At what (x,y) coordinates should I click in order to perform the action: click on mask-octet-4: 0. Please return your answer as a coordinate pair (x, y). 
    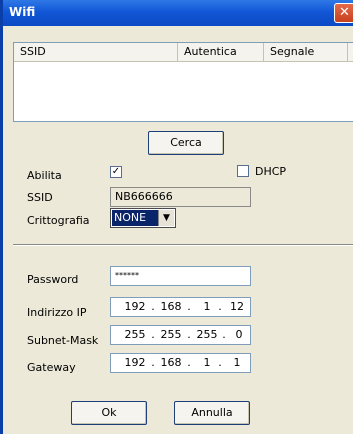
    Looking at the image, I should click on (239, 335).